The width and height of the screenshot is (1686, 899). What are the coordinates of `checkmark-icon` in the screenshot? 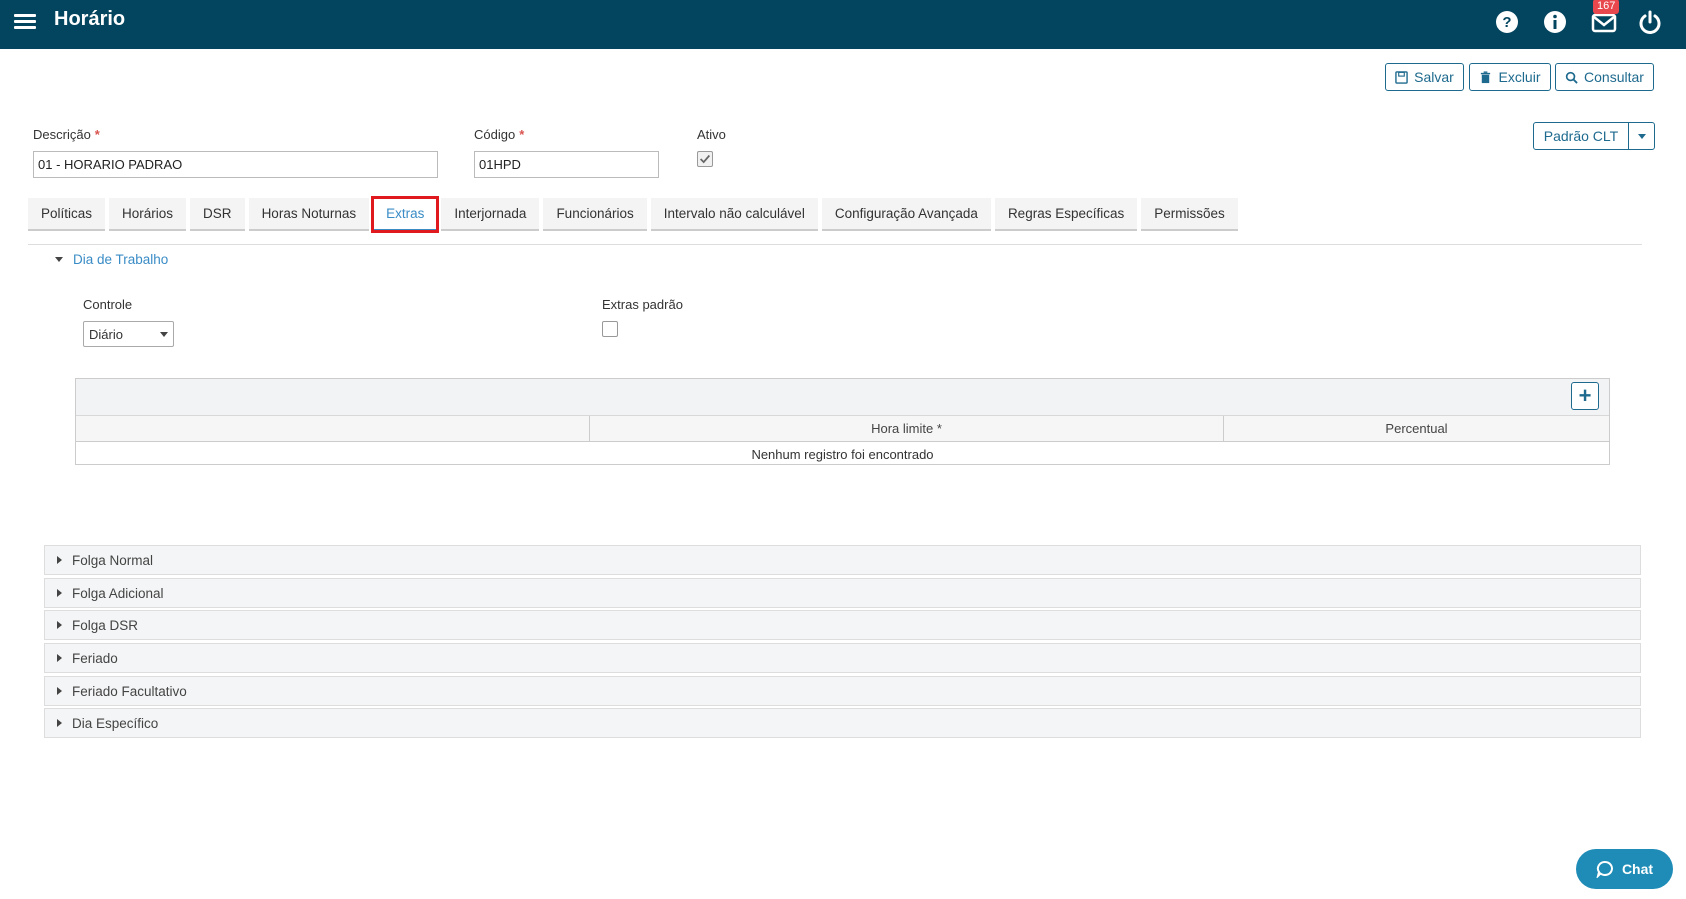 It's located at (705, 159).